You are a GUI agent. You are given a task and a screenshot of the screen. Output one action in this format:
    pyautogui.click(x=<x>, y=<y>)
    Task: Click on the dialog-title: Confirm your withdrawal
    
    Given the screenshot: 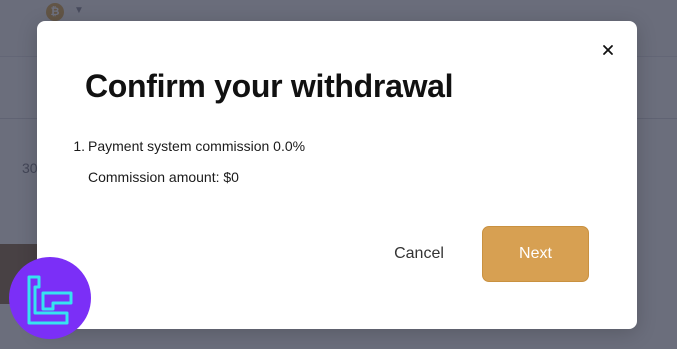 What is the action you would take?
    pyautogui.click(x=269, y=86)
    